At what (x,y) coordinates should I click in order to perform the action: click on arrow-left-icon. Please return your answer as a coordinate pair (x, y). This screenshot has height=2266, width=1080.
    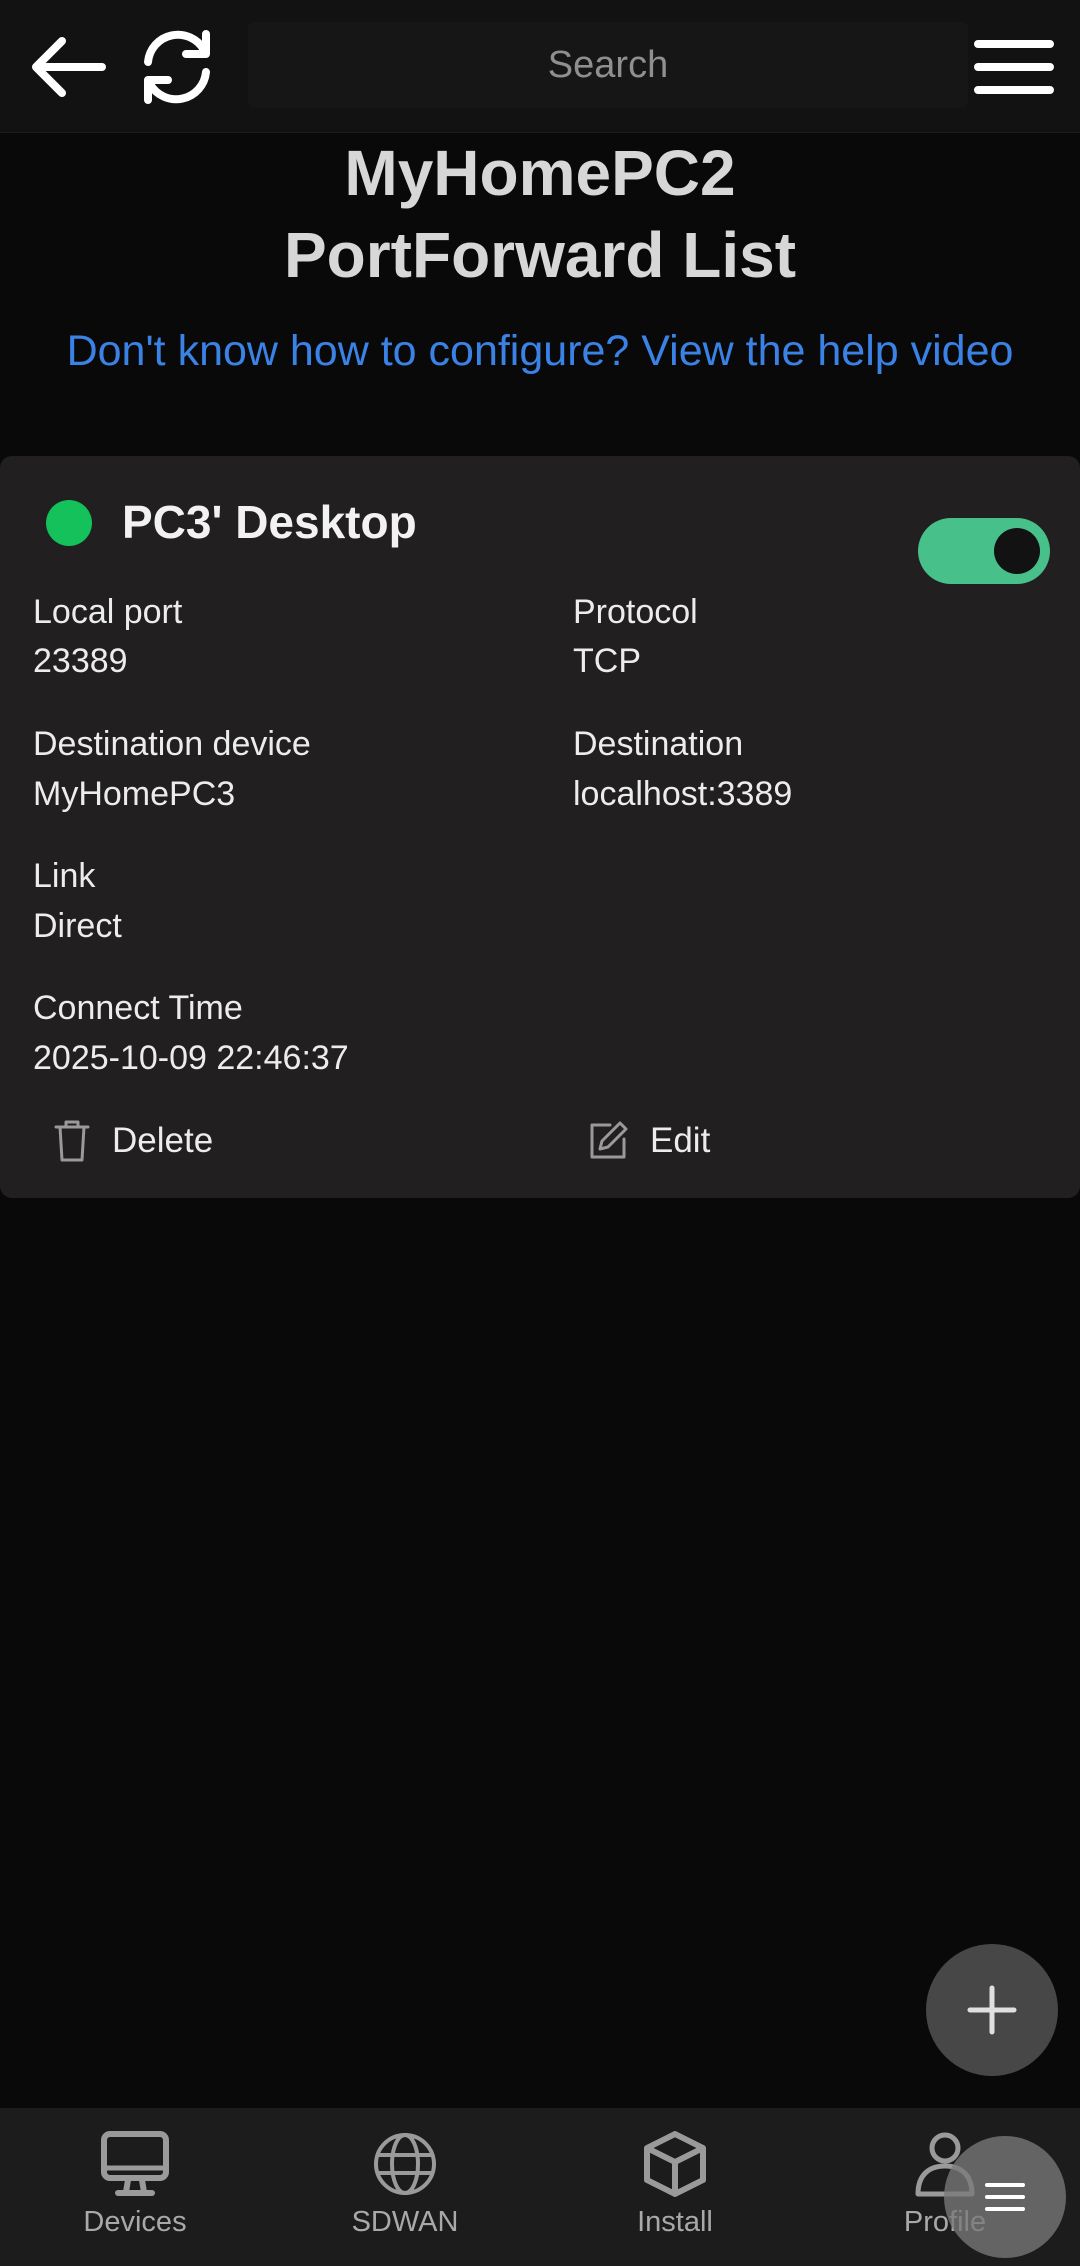
    Looking at the image, I should click on (69, 67).